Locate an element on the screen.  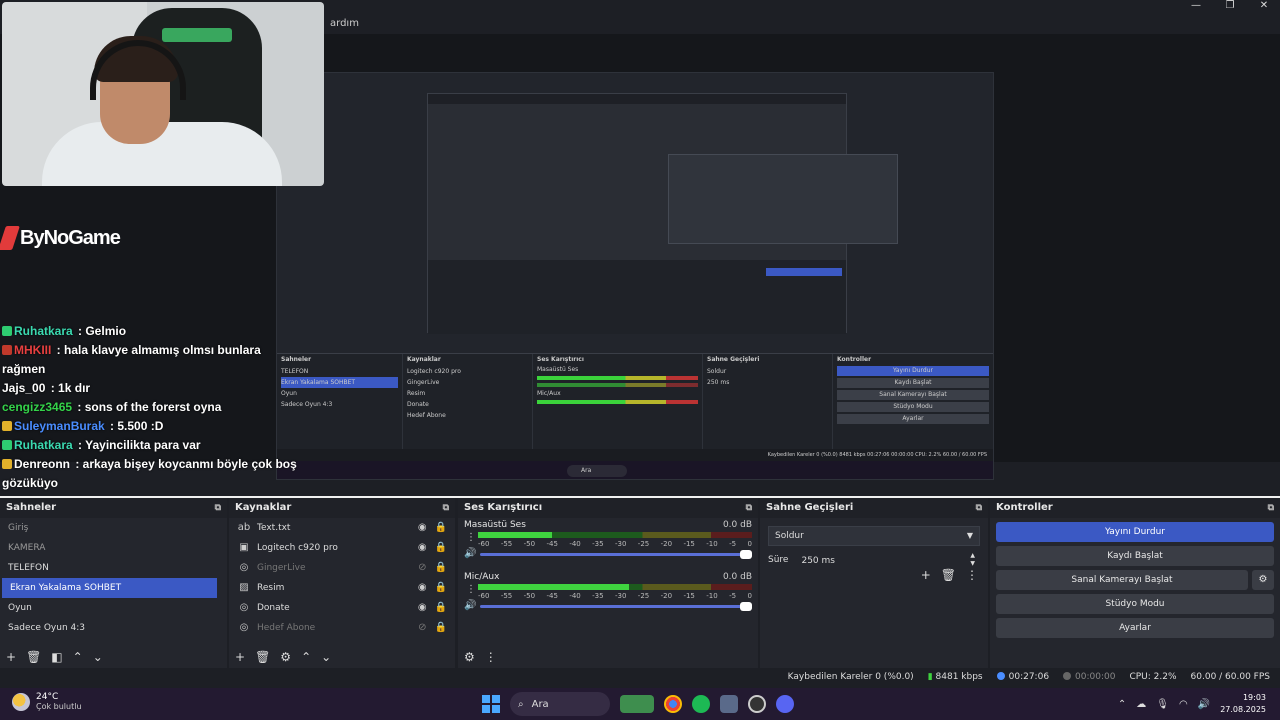
chat-badge-icon is located at coordinates (7, 445).